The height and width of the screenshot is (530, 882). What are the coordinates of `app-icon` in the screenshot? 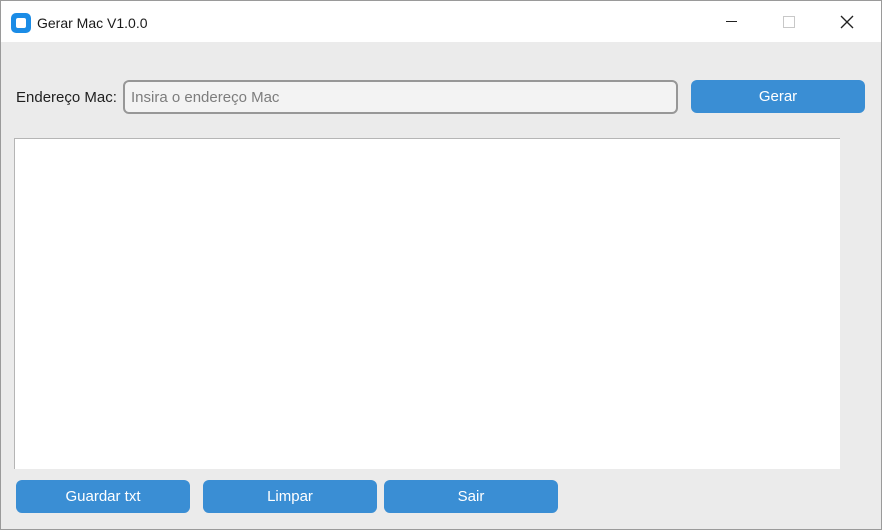 It's located at (21, 23).